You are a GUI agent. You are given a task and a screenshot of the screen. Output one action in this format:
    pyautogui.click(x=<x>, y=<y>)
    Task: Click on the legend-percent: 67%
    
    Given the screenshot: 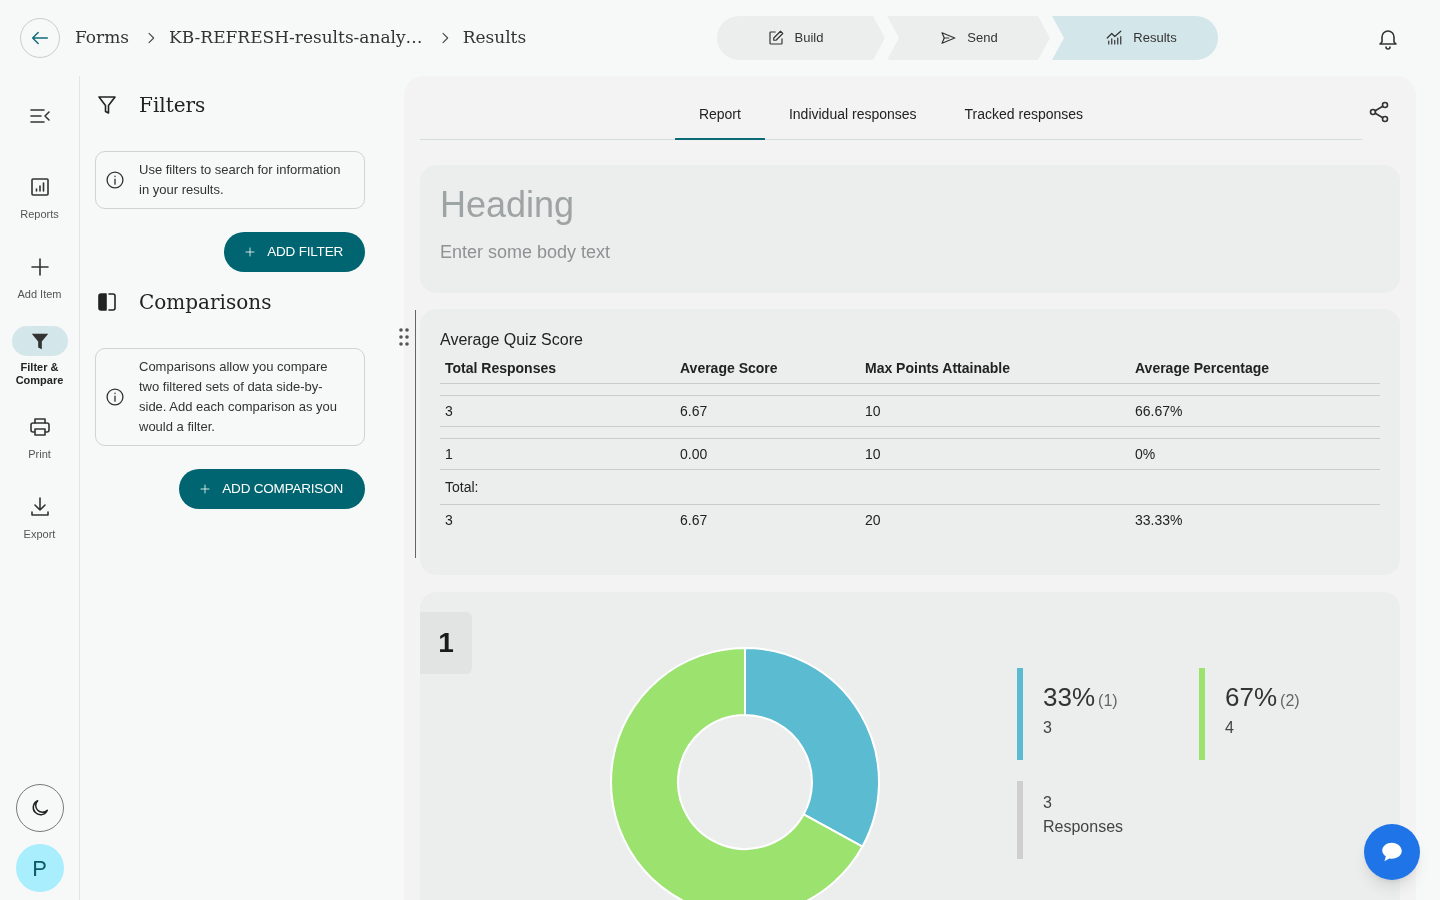 What is the action you would take?
    pyautogui.click(x=1251, y=697)
    